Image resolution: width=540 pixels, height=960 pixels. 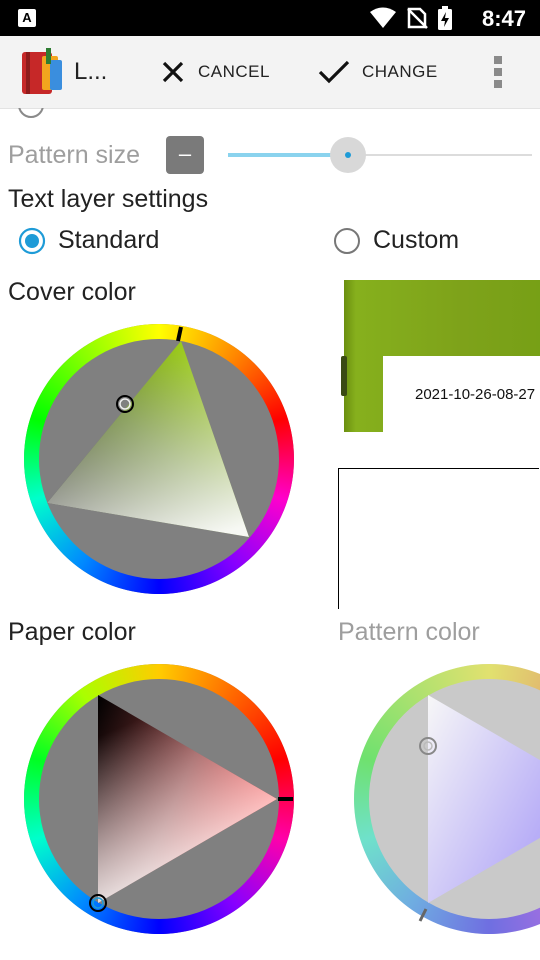 What do you see at coordinates (109, 240) in the screenshot?
I see `radio-standard-label: Standard` at bounding box center [109, 240].